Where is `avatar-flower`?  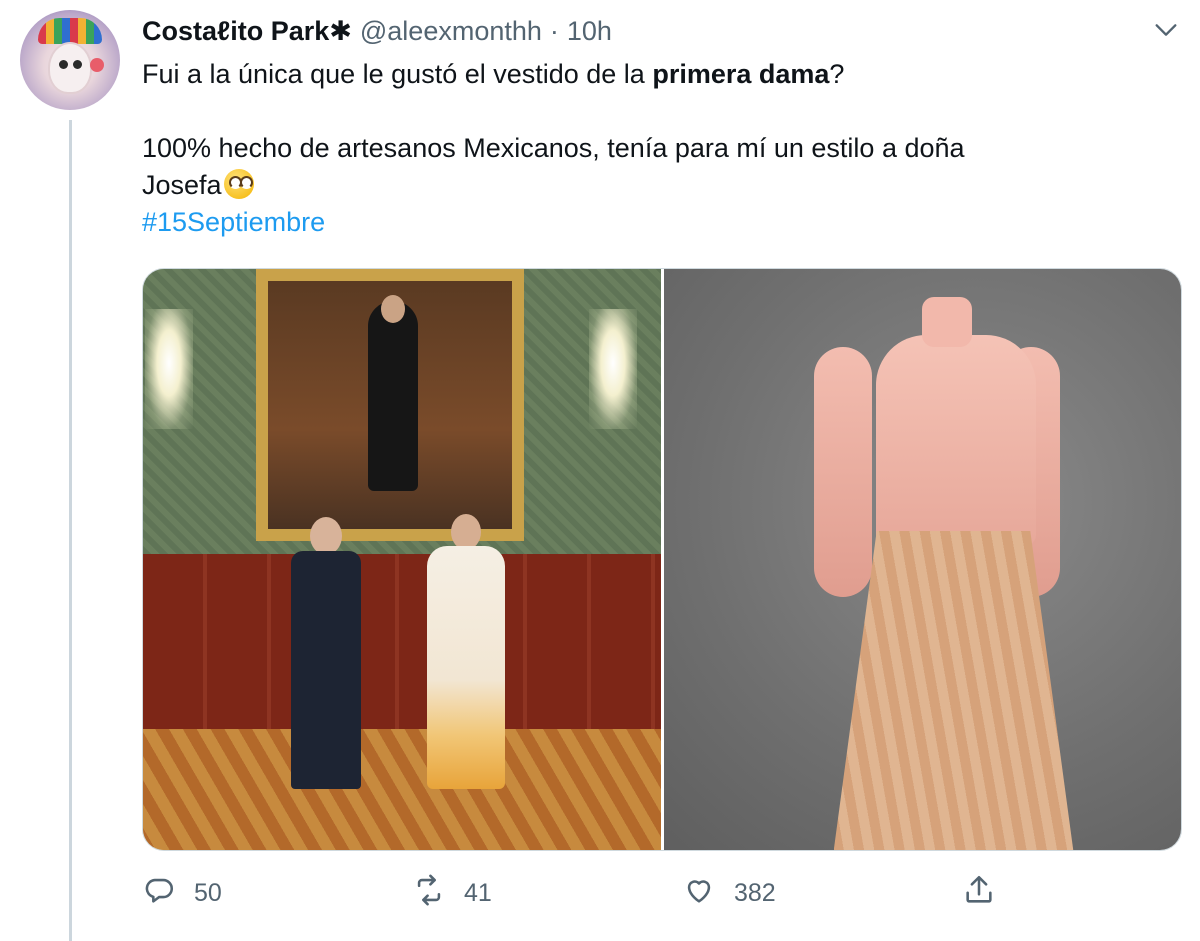 avatar-flower is located at coordinates (97, 65).